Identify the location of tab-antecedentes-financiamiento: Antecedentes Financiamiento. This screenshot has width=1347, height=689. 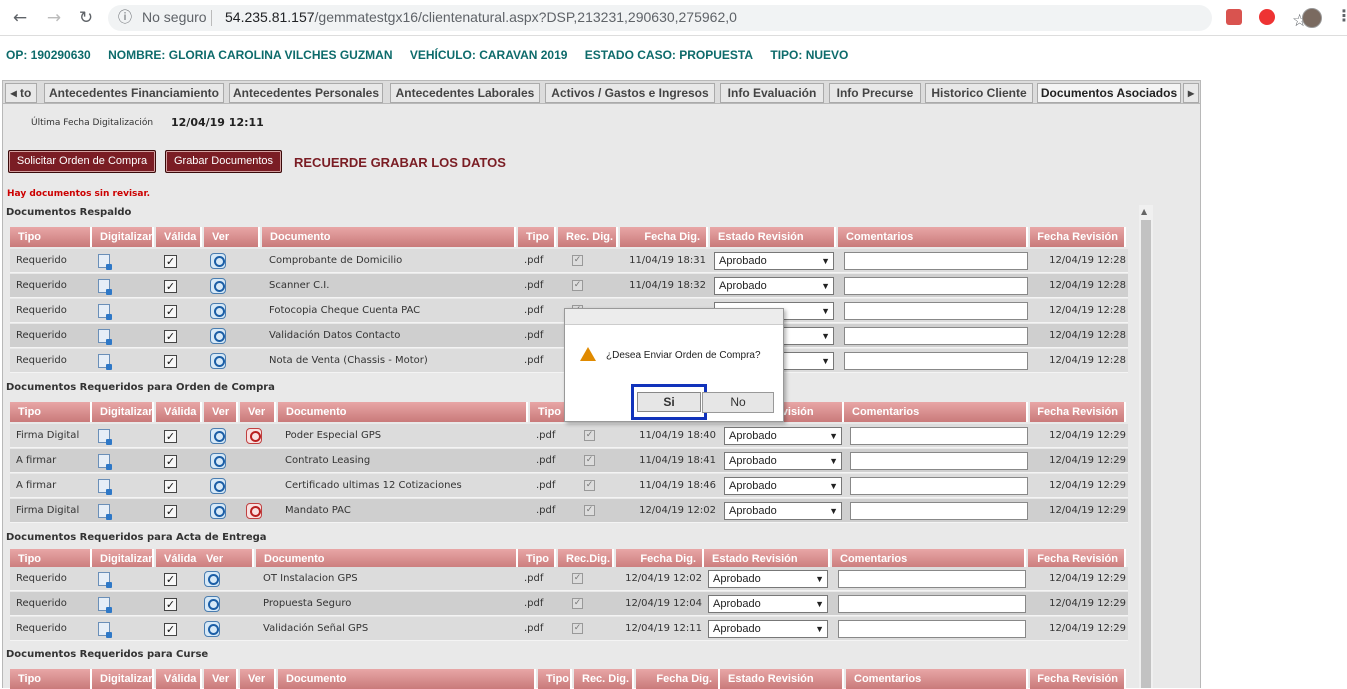
(134, 93).